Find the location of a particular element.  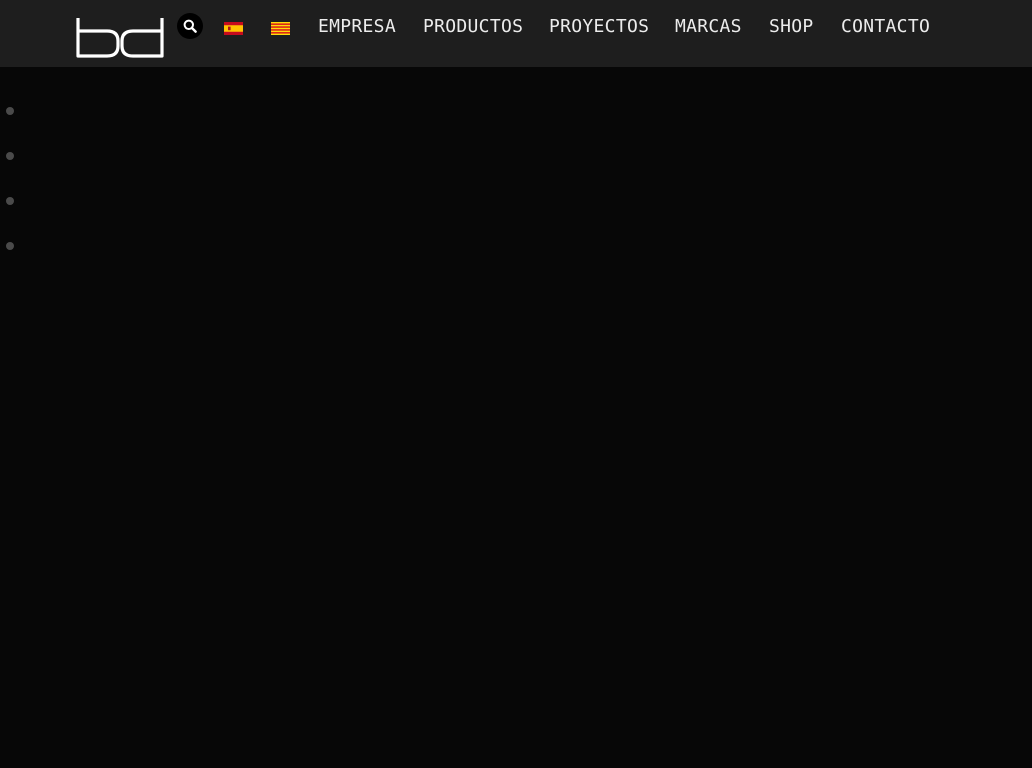

nav-shop: SHOP is located at coordinates (791, 27).